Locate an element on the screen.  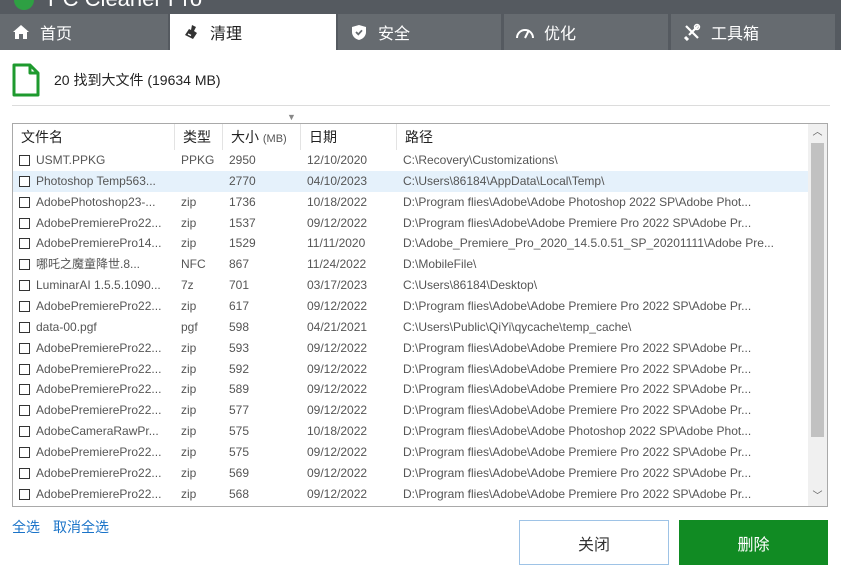
vertical-scrollbar: ︿ ﹀ is located at coordinates (817, 315).